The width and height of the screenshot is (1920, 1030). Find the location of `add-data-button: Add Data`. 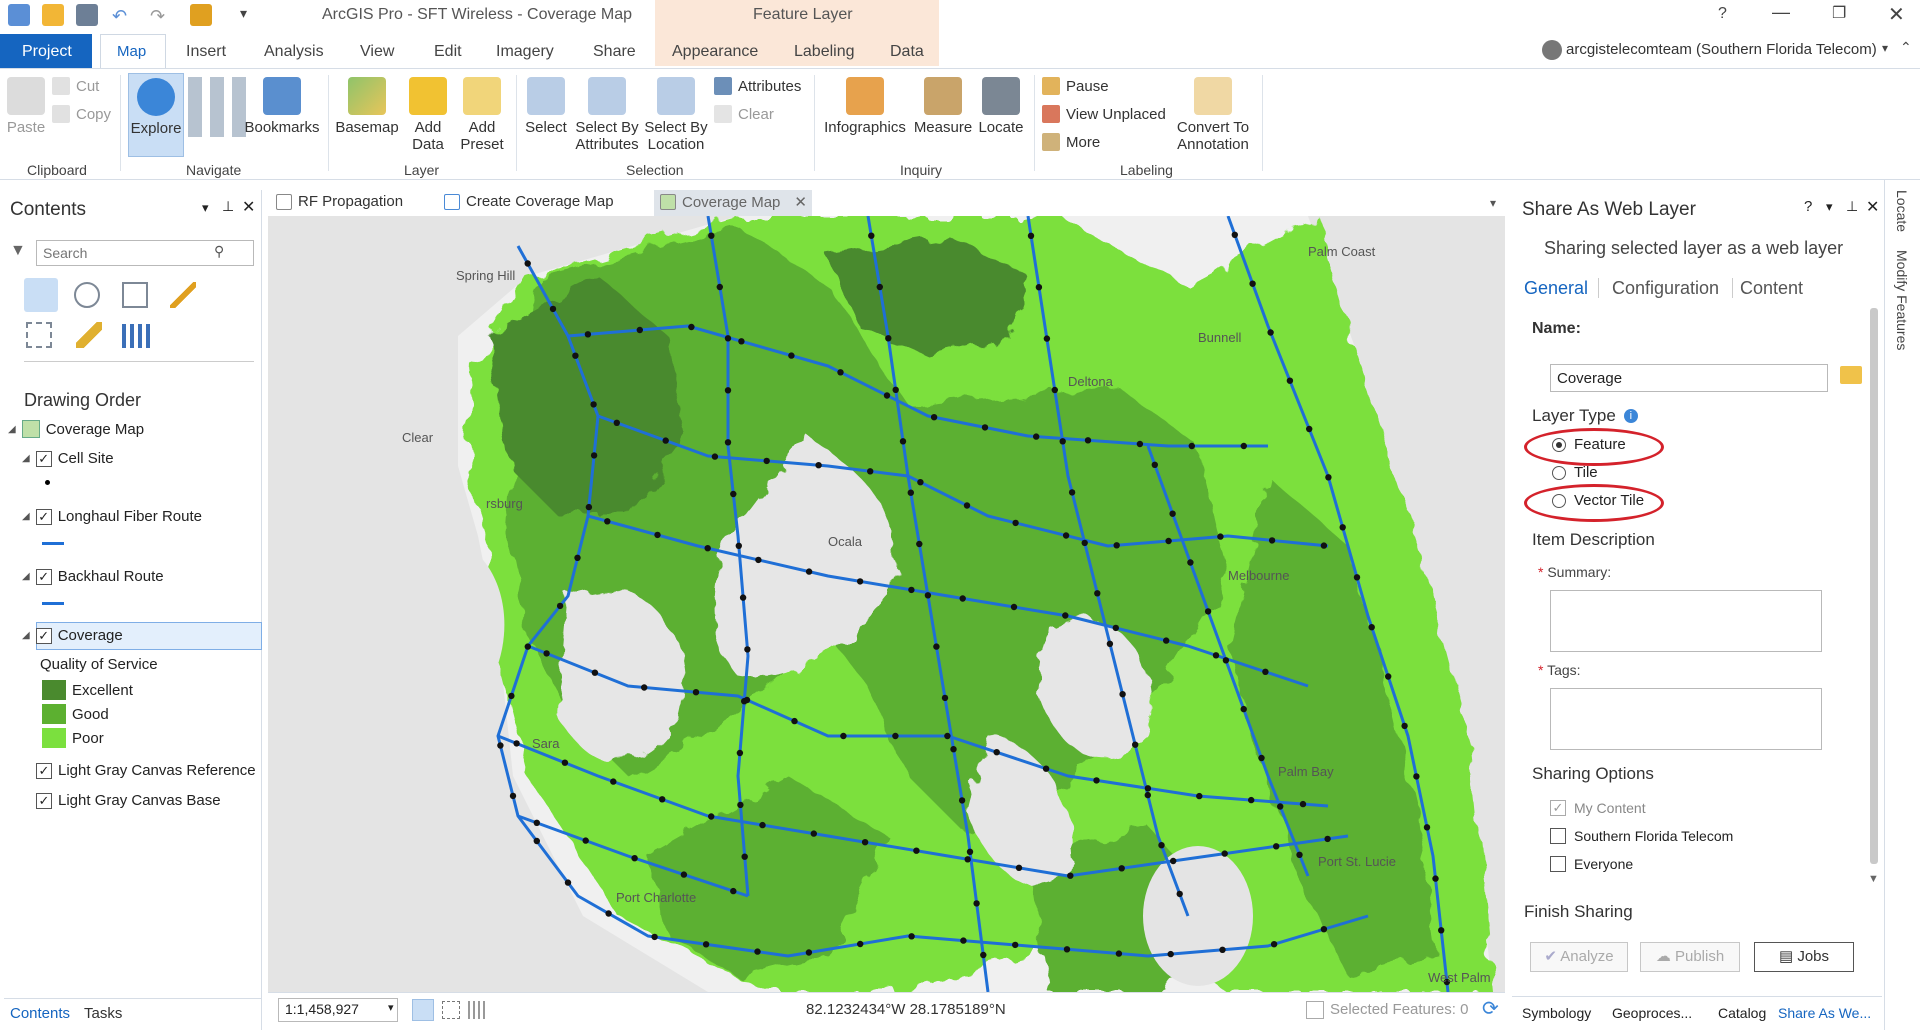

add-data-button: Add Data is located at coordinates (428, 115).